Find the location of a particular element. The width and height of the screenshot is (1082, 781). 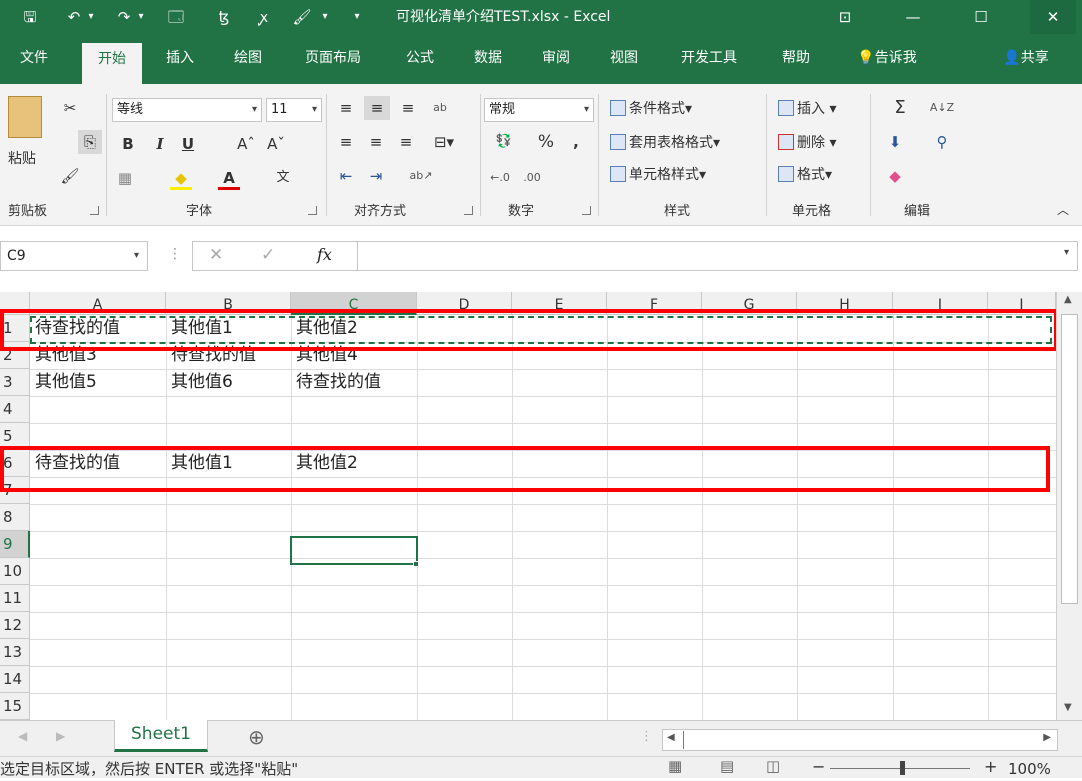

zoom-in-button: + is located at coordinates (990, 766).